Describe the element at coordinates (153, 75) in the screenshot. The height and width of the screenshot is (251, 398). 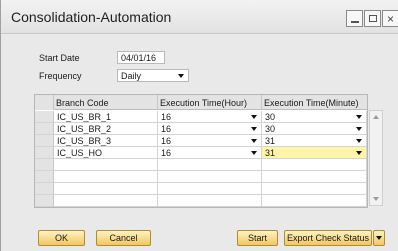
I see `frequency-select: Daily` at that location.